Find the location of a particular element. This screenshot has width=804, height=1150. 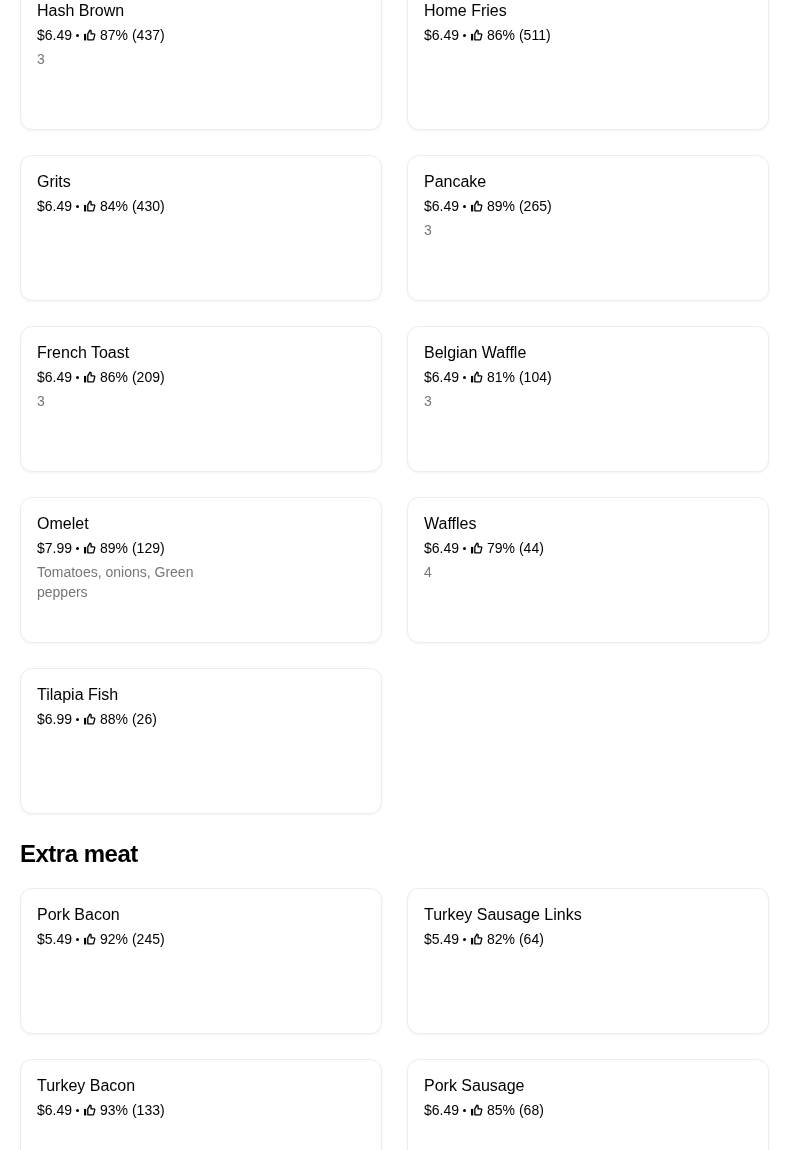

item-name: Grits is located at coordinates (54, 182).